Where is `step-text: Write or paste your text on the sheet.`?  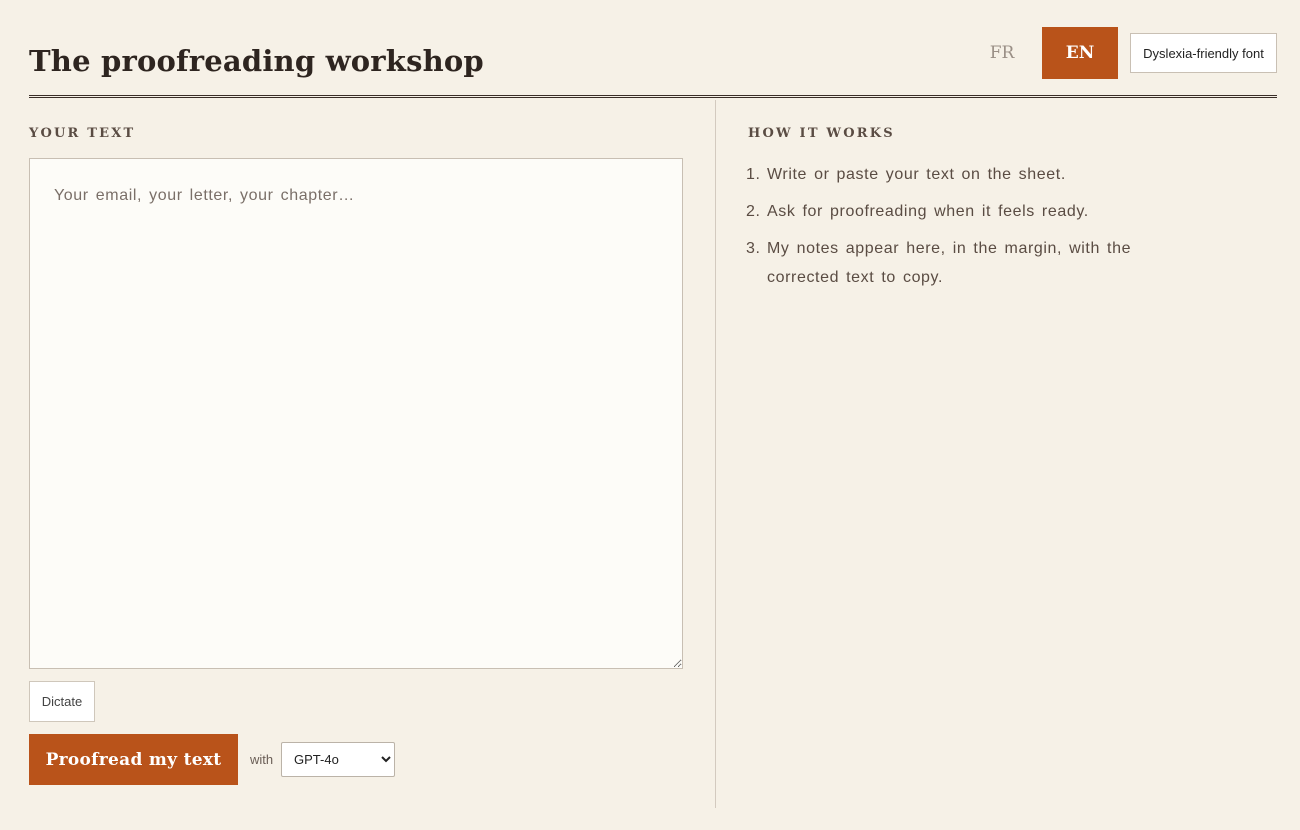 step-text: Write or paste your text on the sheet. is located at coordinates (916, 174).